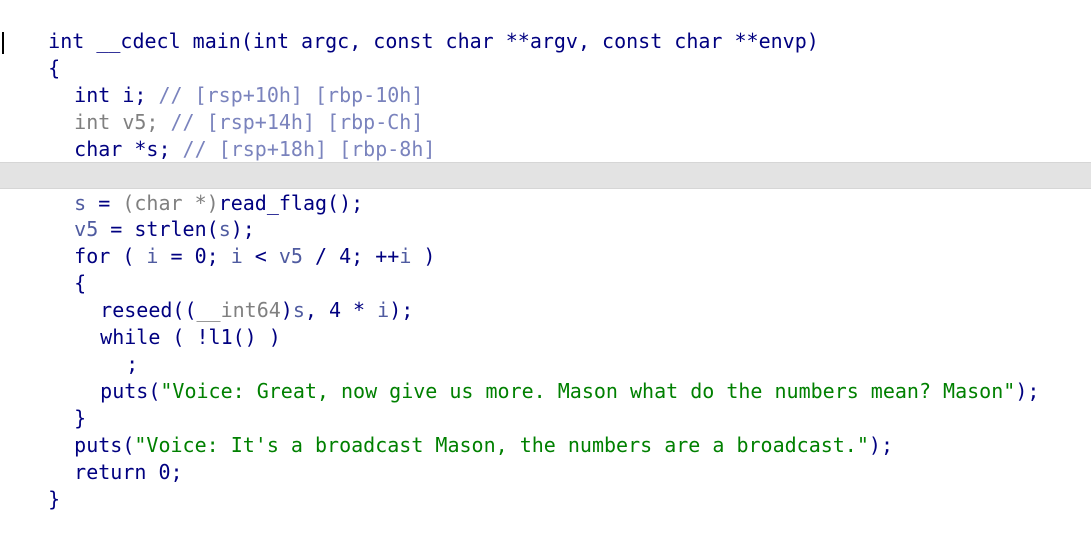  Describe the element at coordinates (545, 269) in the screenshot. I see `code-line-loop-open: {` at that location.